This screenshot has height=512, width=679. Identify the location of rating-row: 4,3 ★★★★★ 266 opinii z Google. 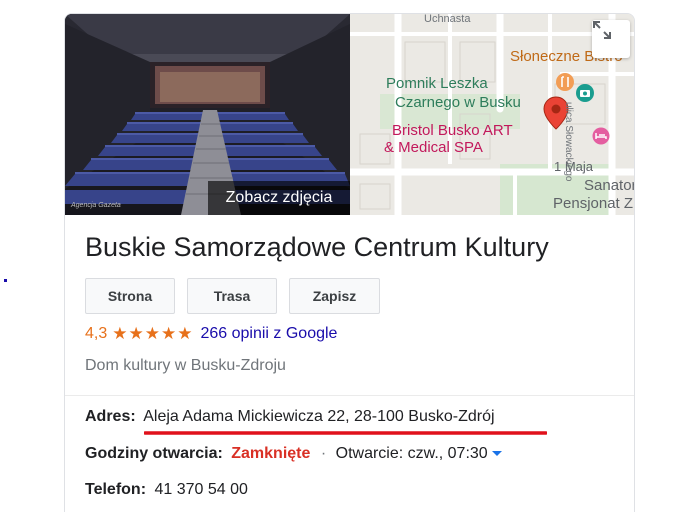
(211, 334).